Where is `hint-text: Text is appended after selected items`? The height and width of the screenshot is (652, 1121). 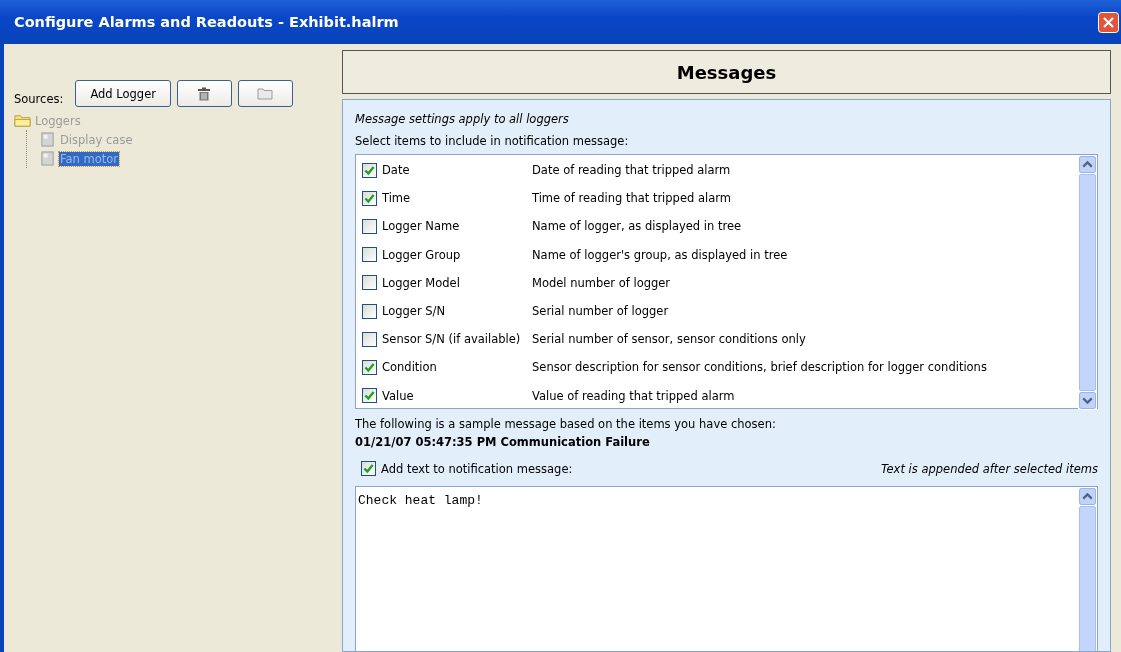 hint-text: Text is appended after selected items is located at coordinates (989, 468).